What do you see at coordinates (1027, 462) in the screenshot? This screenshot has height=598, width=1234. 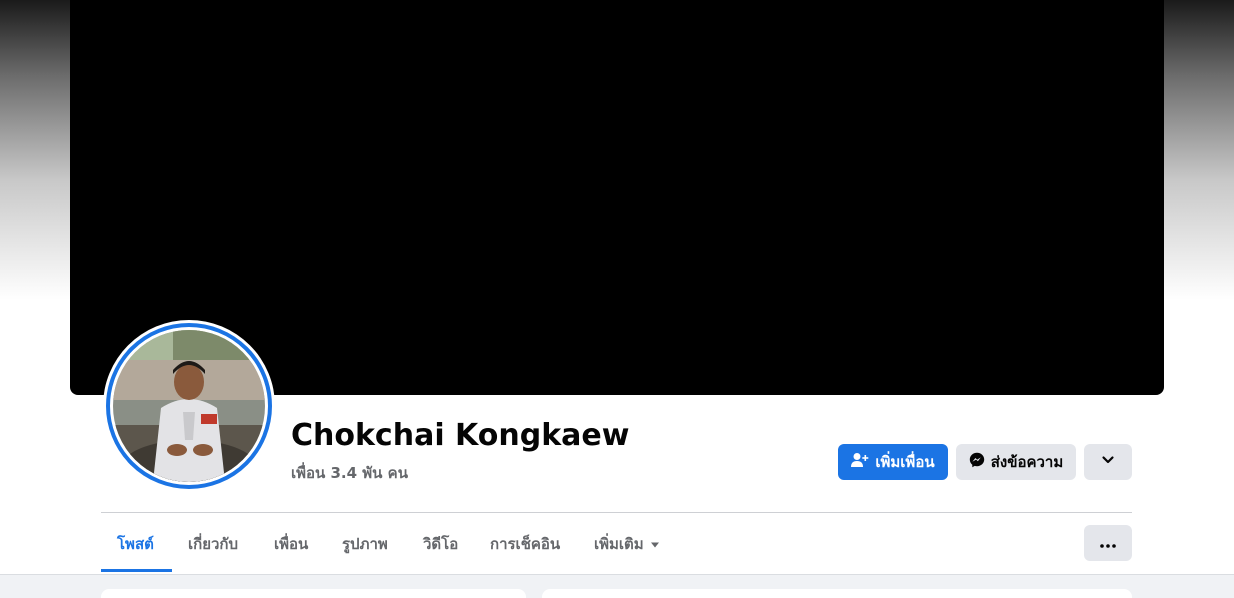 I see `message-label: ส่งข้อความ` at bounding box center [1027, 462].